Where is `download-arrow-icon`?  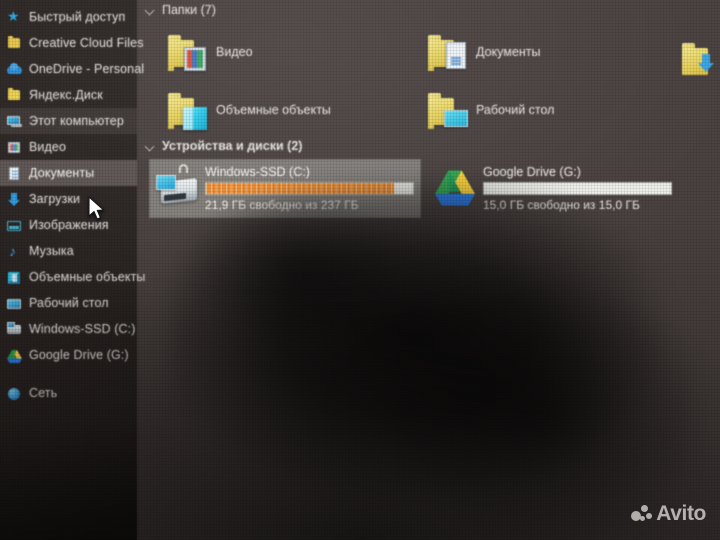
download-arrow-icon is located at coordinates (706, 63).